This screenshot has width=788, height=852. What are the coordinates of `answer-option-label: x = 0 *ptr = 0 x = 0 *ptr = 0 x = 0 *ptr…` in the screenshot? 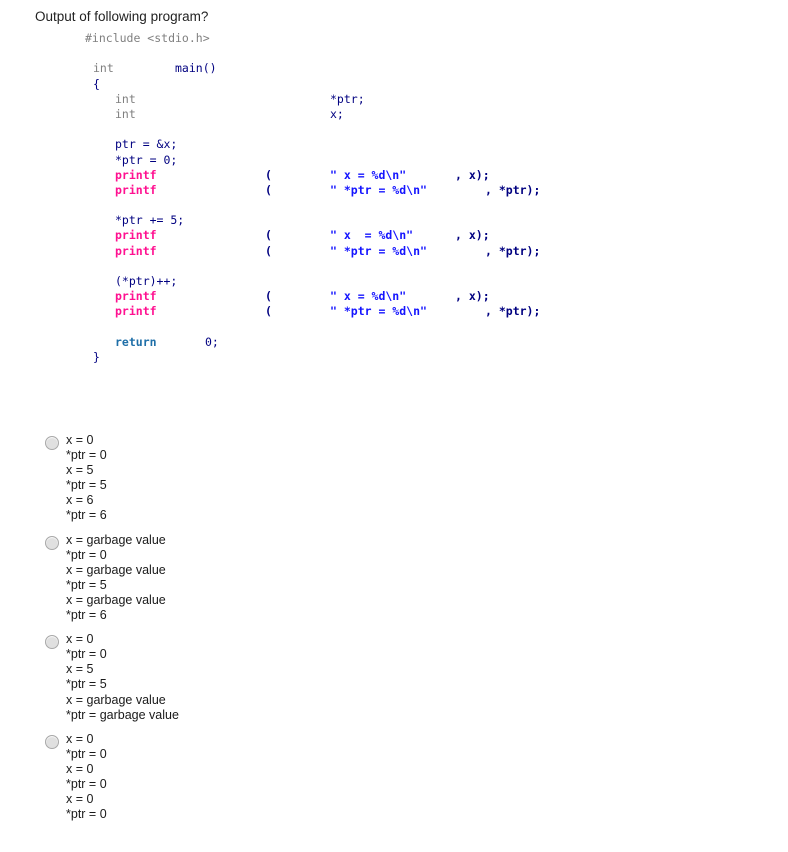 It's located at (86, 777).